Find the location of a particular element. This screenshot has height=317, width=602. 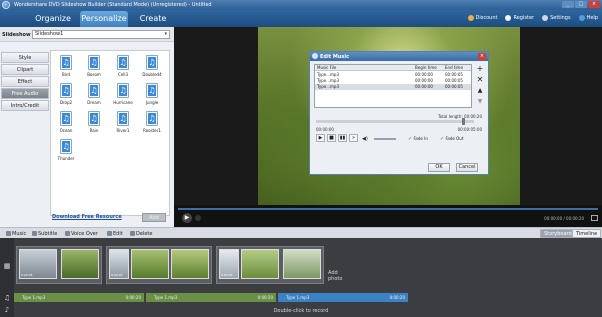

settings-link: Settings is located at coordinates (556, 18).